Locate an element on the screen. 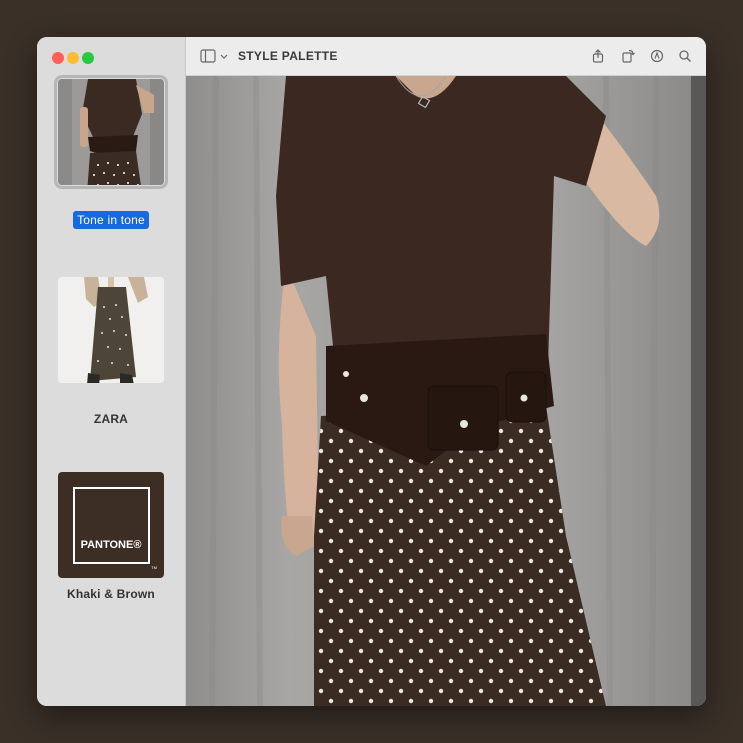  thumbnail-tone-in-tone is located at coordinates (111, 132).